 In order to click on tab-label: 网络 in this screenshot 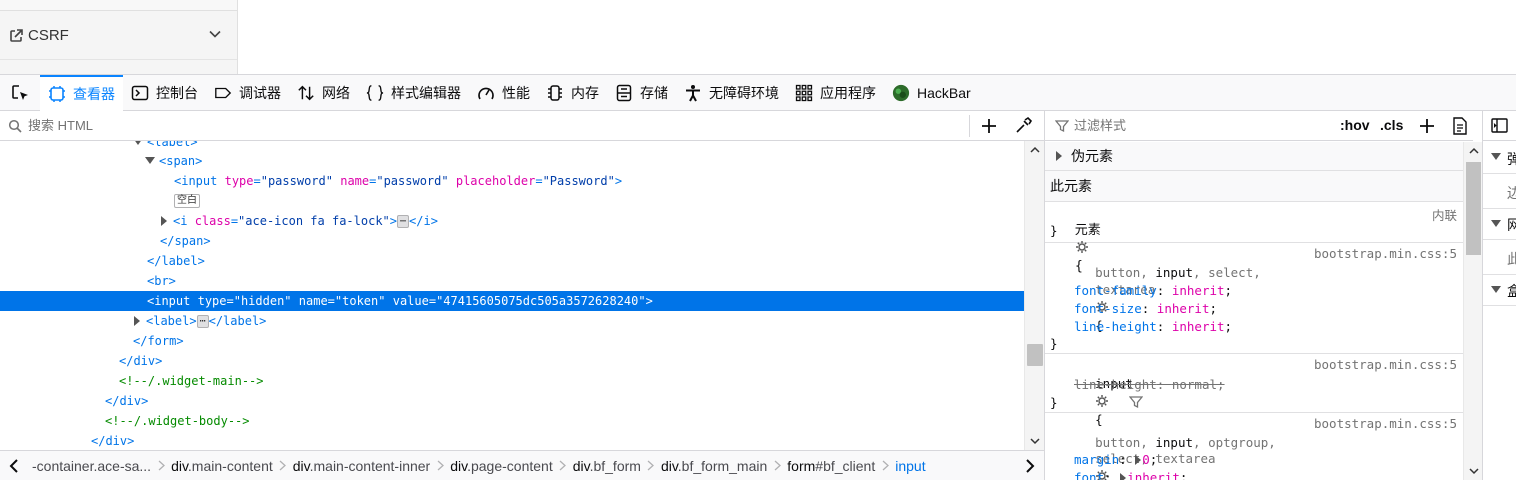, I will do `click(336, 92)`.